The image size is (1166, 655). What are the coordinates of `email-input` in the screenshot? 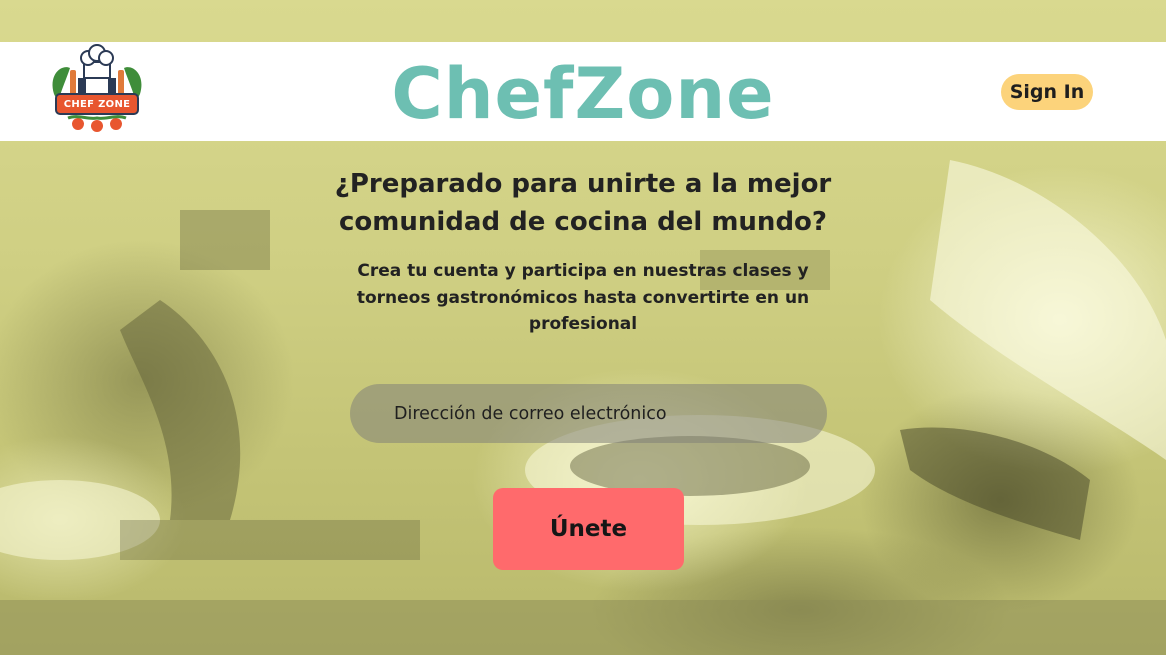 It's located at (588, 413).